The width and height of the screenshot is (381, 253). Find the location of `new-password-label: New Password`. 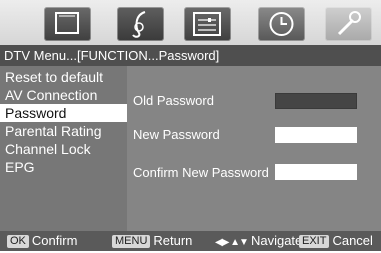

new-password-label: New Password is located at coordinates (176, 134).